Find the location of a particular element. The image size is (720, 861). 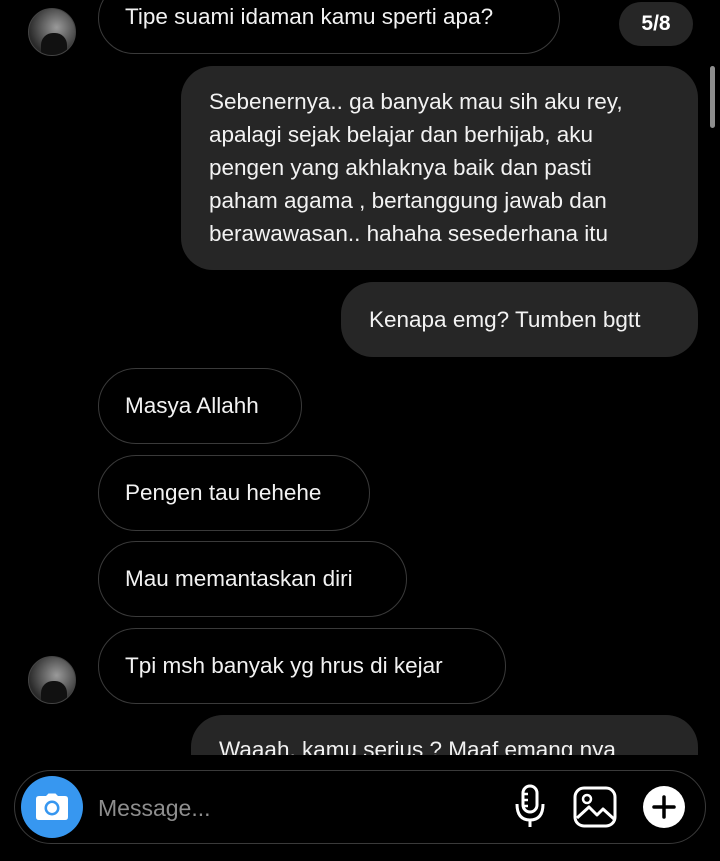

message-text: Mau memantaskan diri is located at coordinates (239, 578).